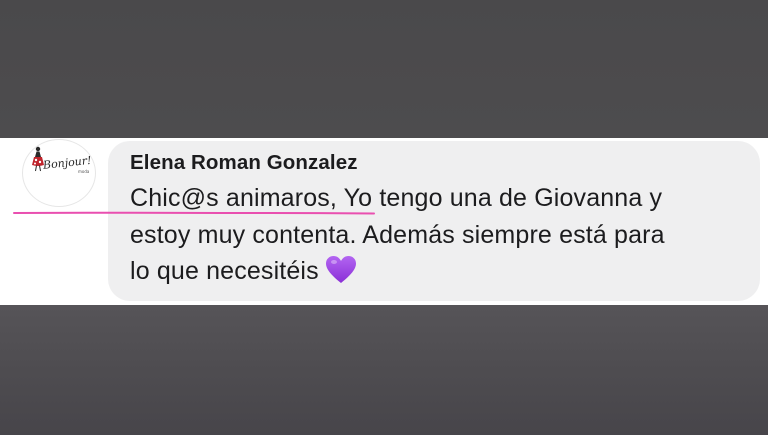 The height and width of the screenshot is (435, 768). What do you see at coordinates (340, 269) in the screenshot?
I see `purple-heart-icon` at bounding box center [340, 269].